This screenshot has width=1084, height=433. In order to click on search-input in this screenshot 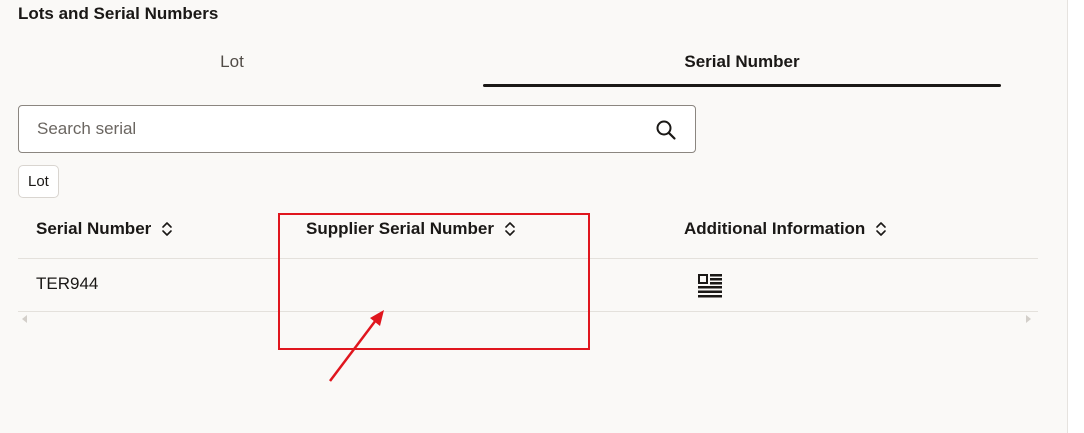, I will do `click(338, 129)`.